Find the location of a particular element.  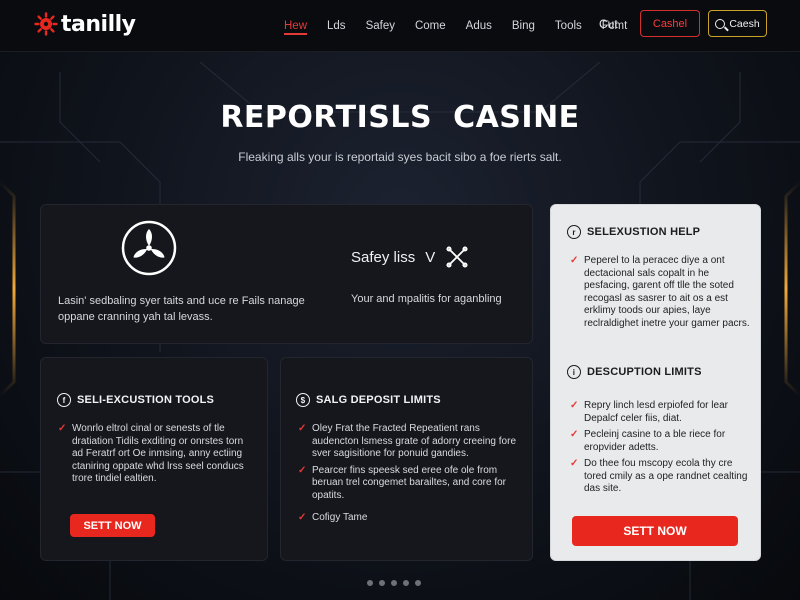

carousel-pagination is located at coordinates (394, 583).